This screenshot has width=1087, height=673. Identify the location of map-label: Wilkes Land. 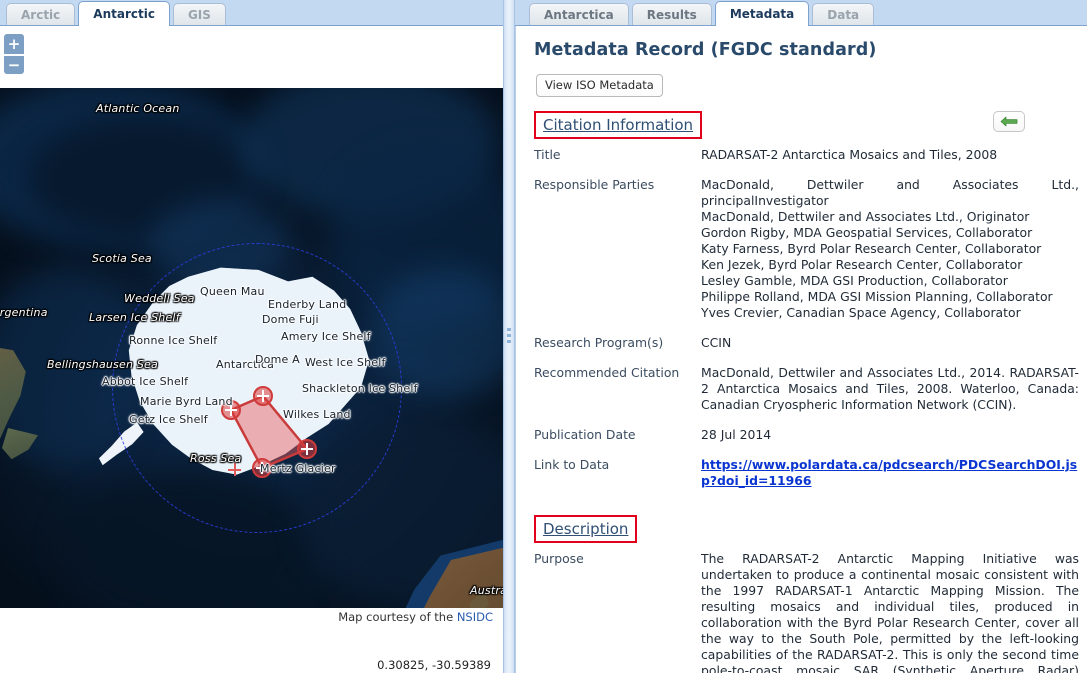
(317, 414).